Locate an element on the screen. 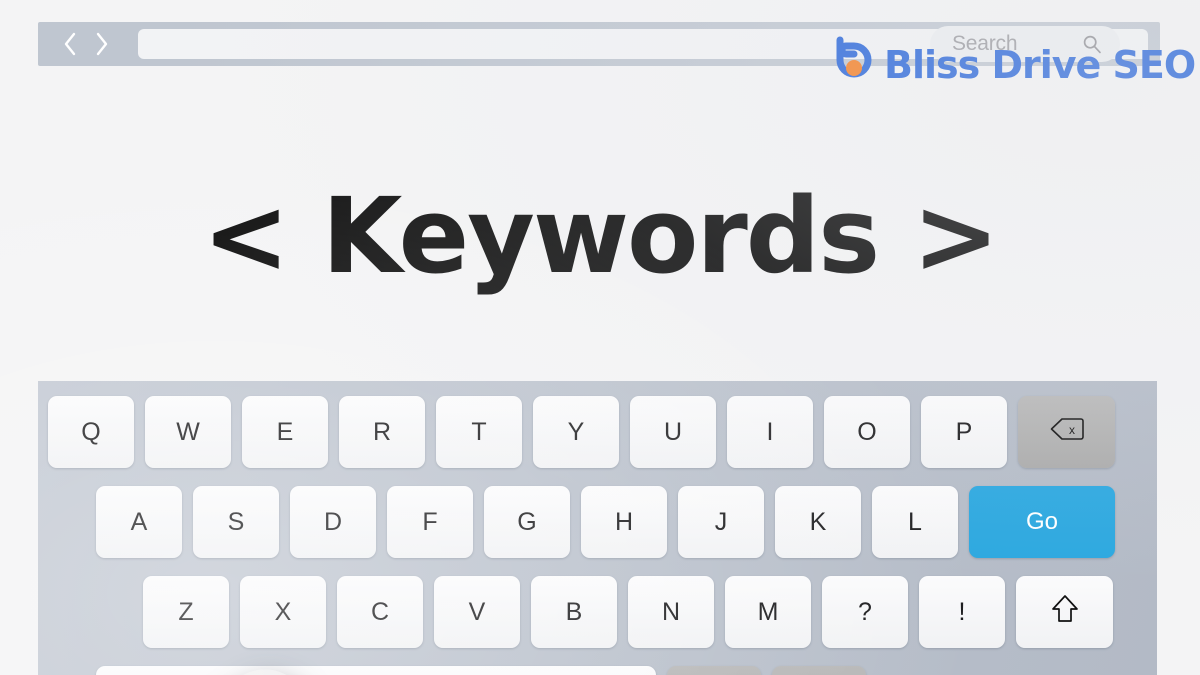  key-q: Q is located at coordinates (91, 432).